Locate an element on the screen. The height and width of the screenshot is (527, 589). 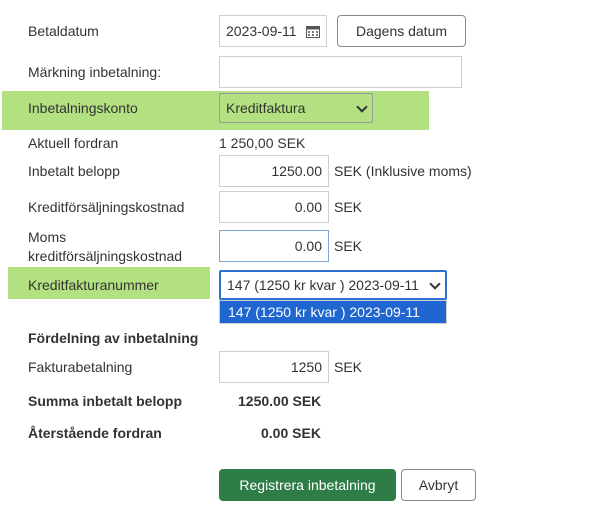
summa-value: 1250.00 SEK is located at coordinates (280, 401).